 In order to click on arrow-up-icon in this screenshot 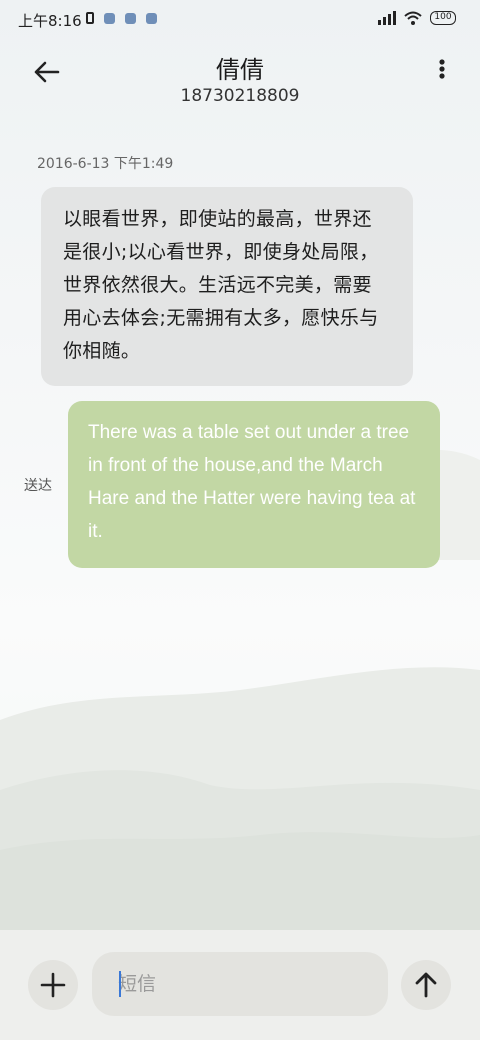, I will do `click(426, 985)`.